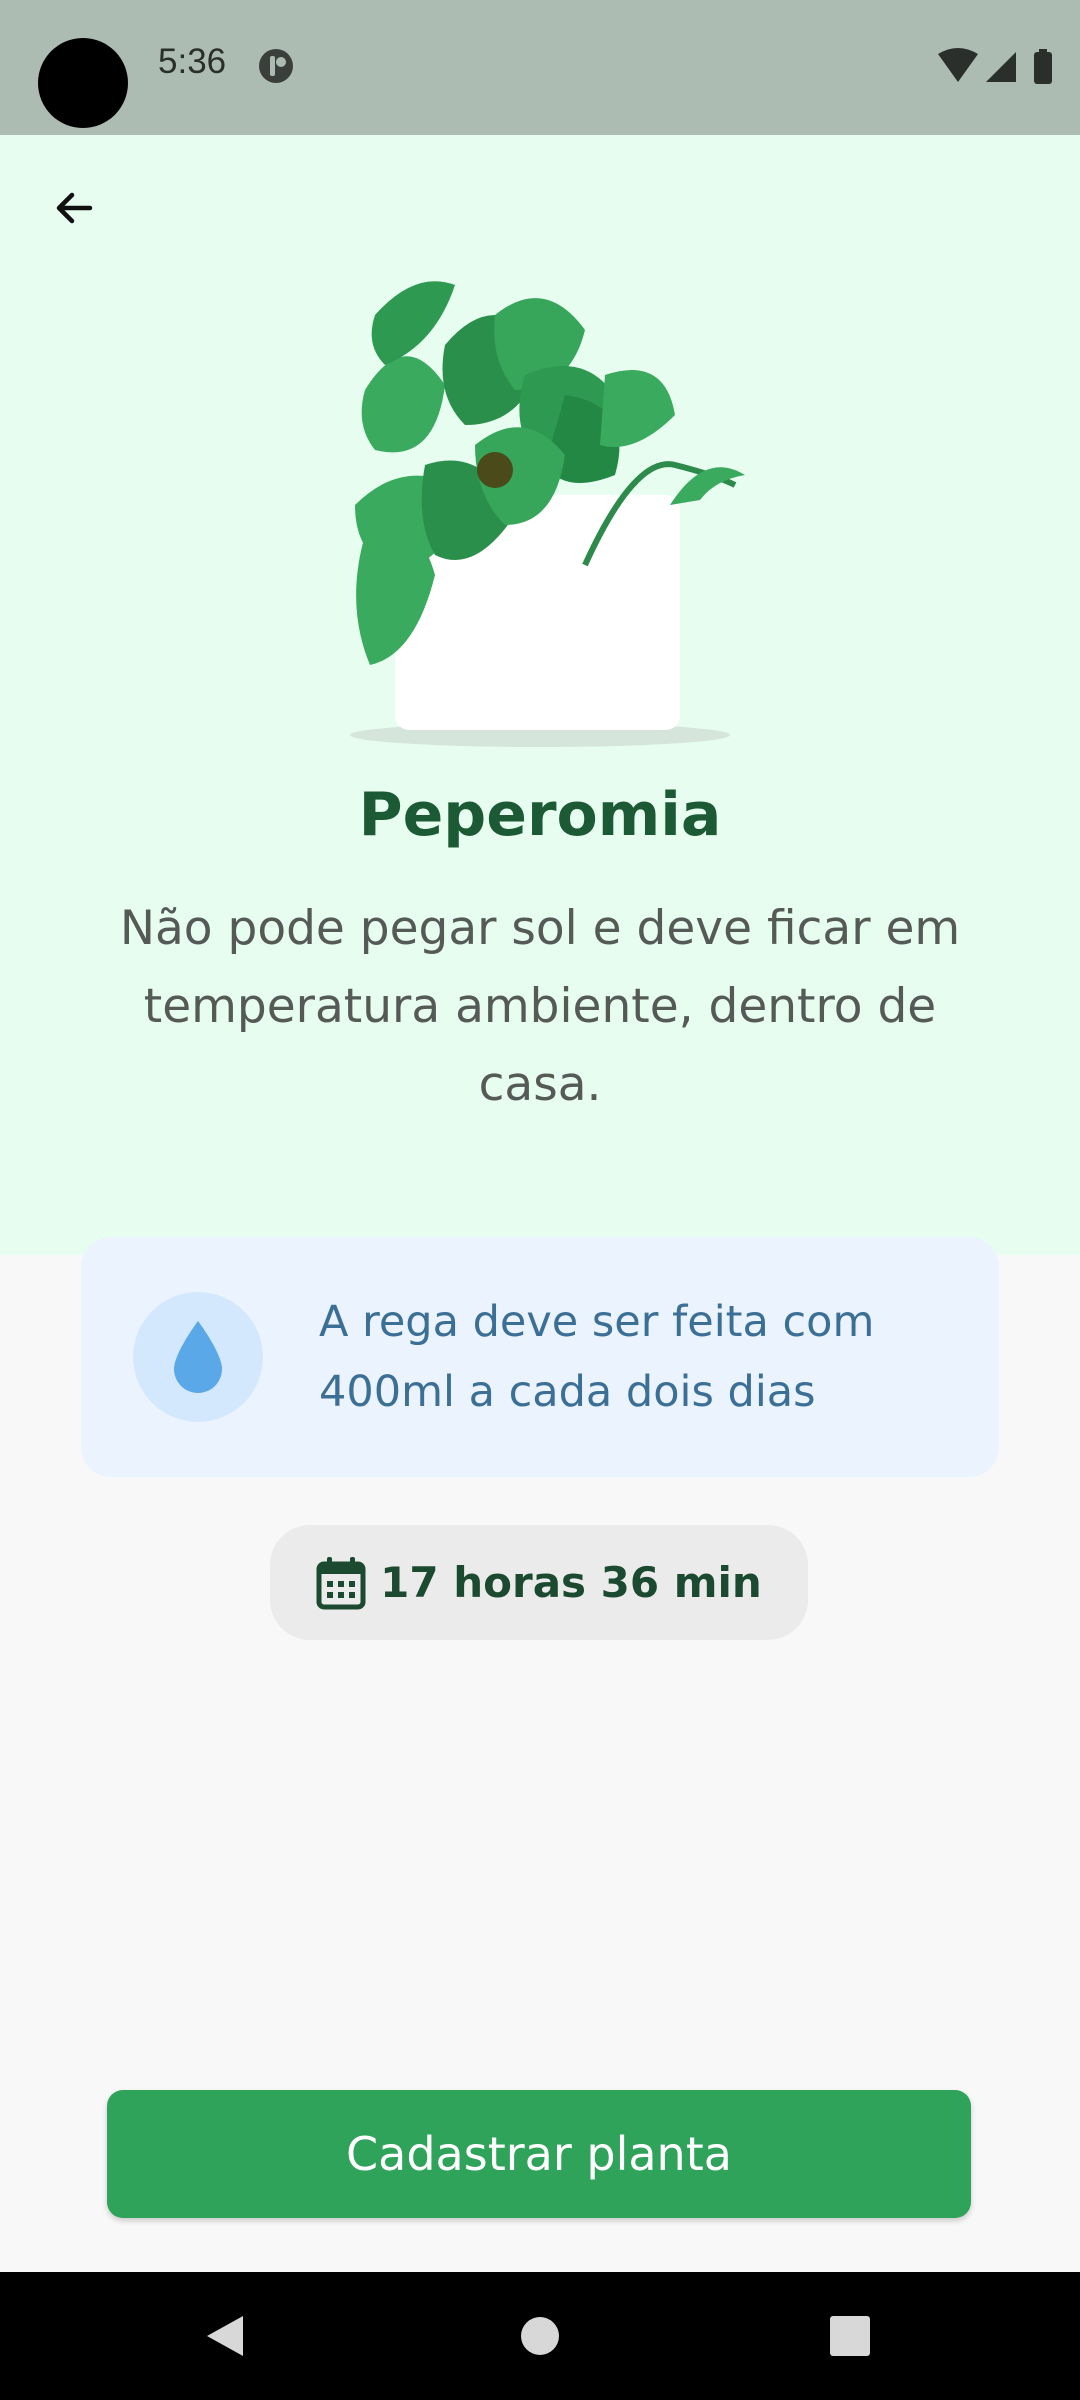  What do you see at coordinates (540, 815) in the screenshot?
I see `plant-name: Peperomia` at bounding box center [540, 815].